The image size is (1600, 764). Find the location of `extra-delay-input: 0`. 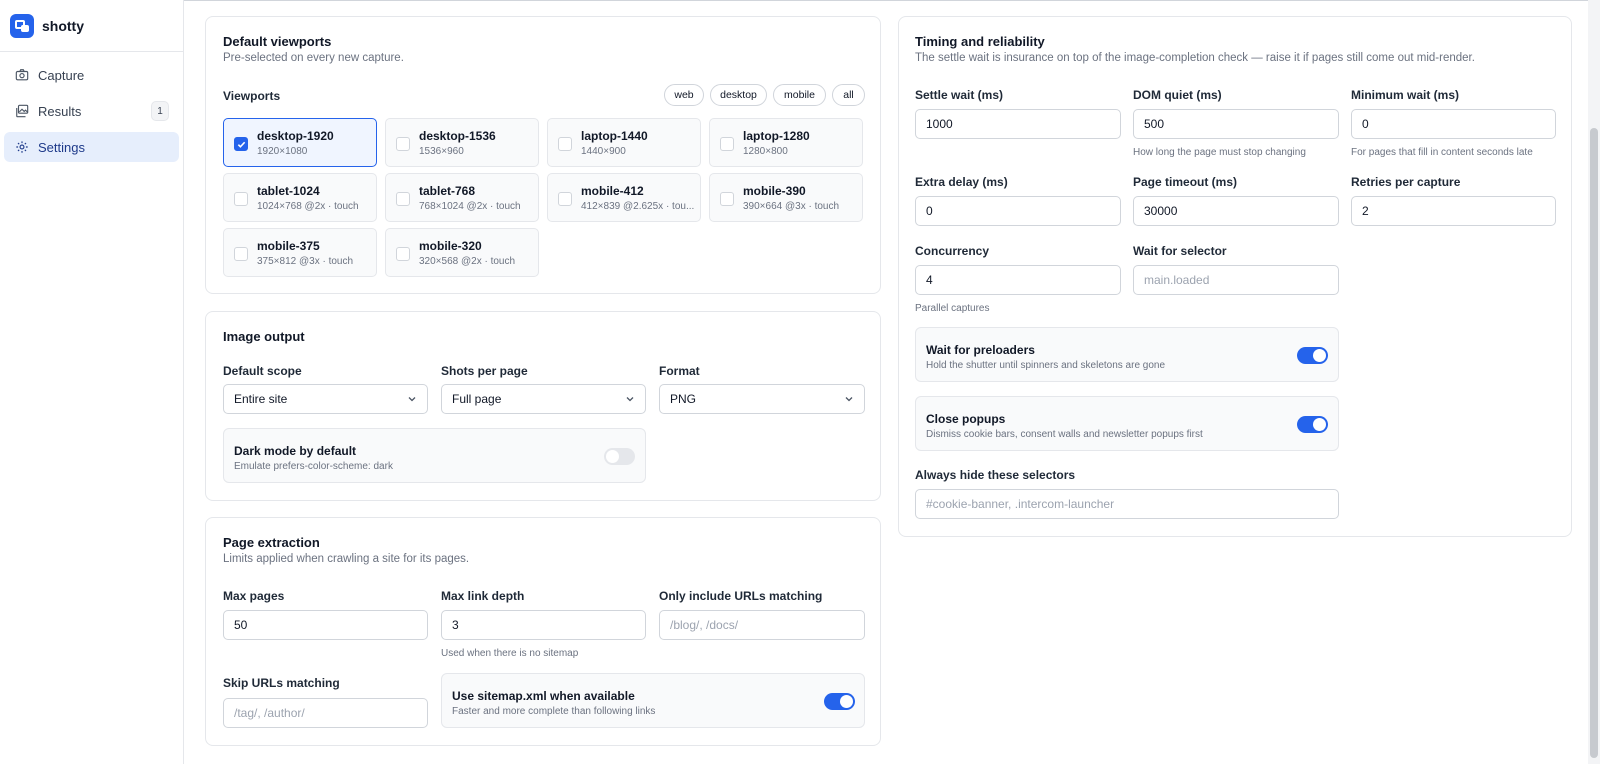

extra-delay-input: 0 is located at coordinates (1018, 211).